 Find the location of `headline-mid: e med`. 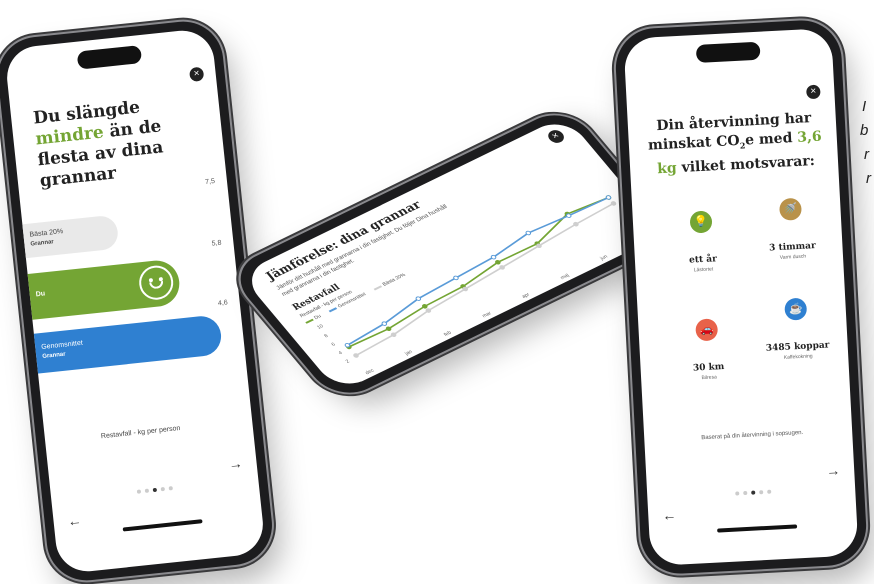

headline-mid: e med is located at coordinates (771, 139).